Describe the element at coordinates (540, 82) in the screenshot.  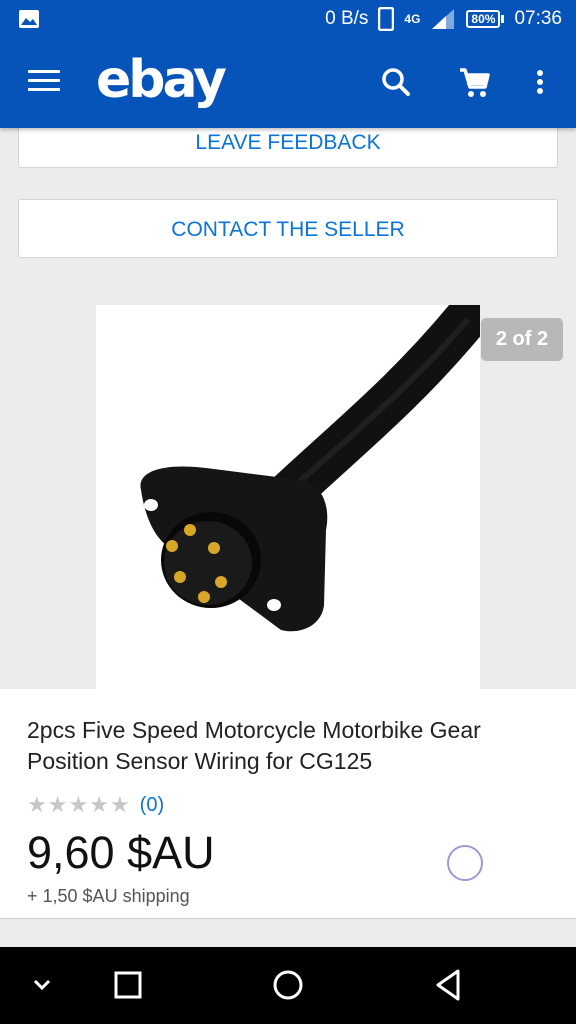
I see `more-options-icon` at that location.